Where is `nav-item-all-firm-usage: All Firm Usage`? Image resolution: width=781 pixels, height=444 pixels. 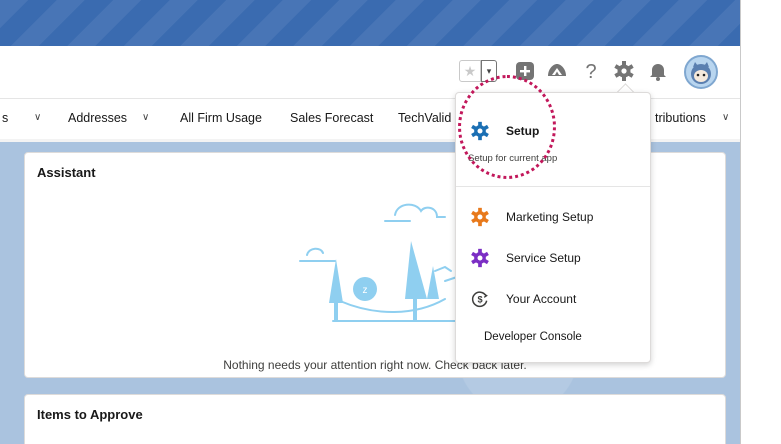
nav-item-all-firm-usage: All Firm Usage is located at coordinates (221, 118).